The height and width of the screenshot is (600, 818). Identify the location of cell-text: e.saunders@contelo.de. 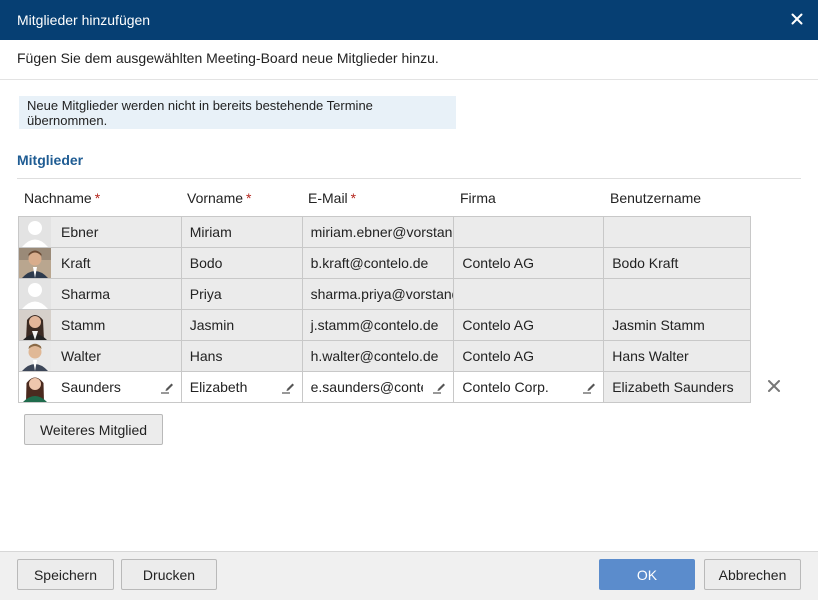
(366, 387).